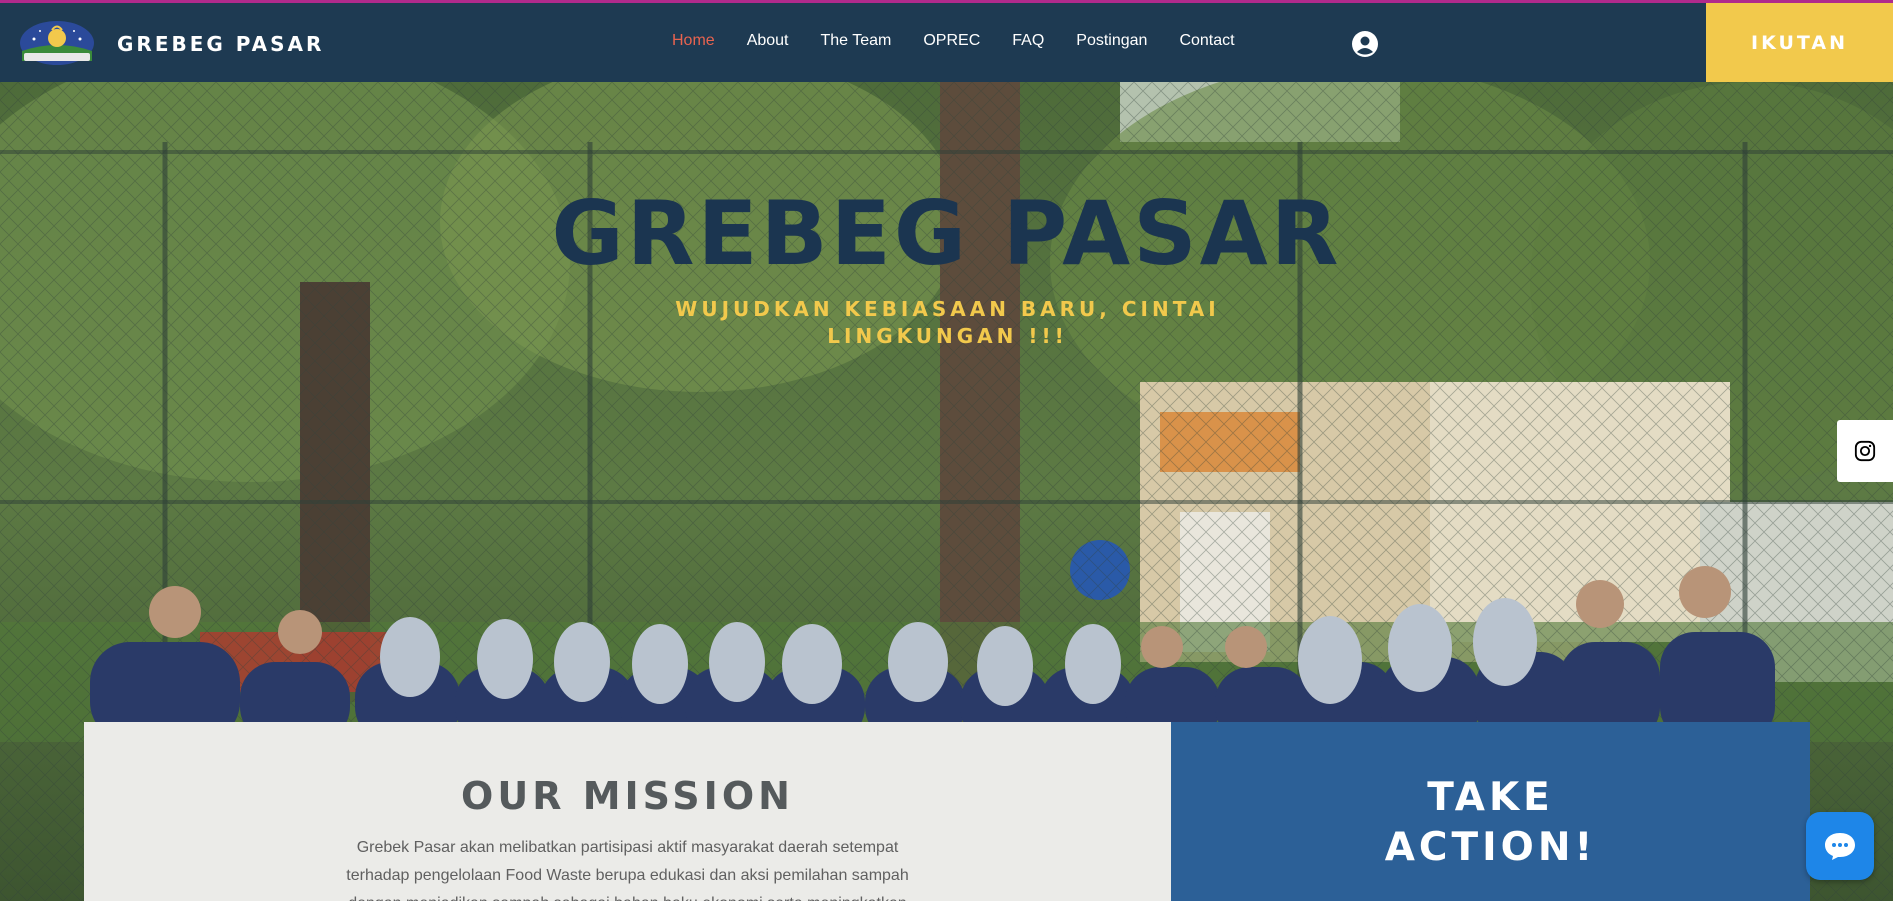 This screenshot has width=1893, height=901. I want to click on nav-about: About, so click(768, 41).